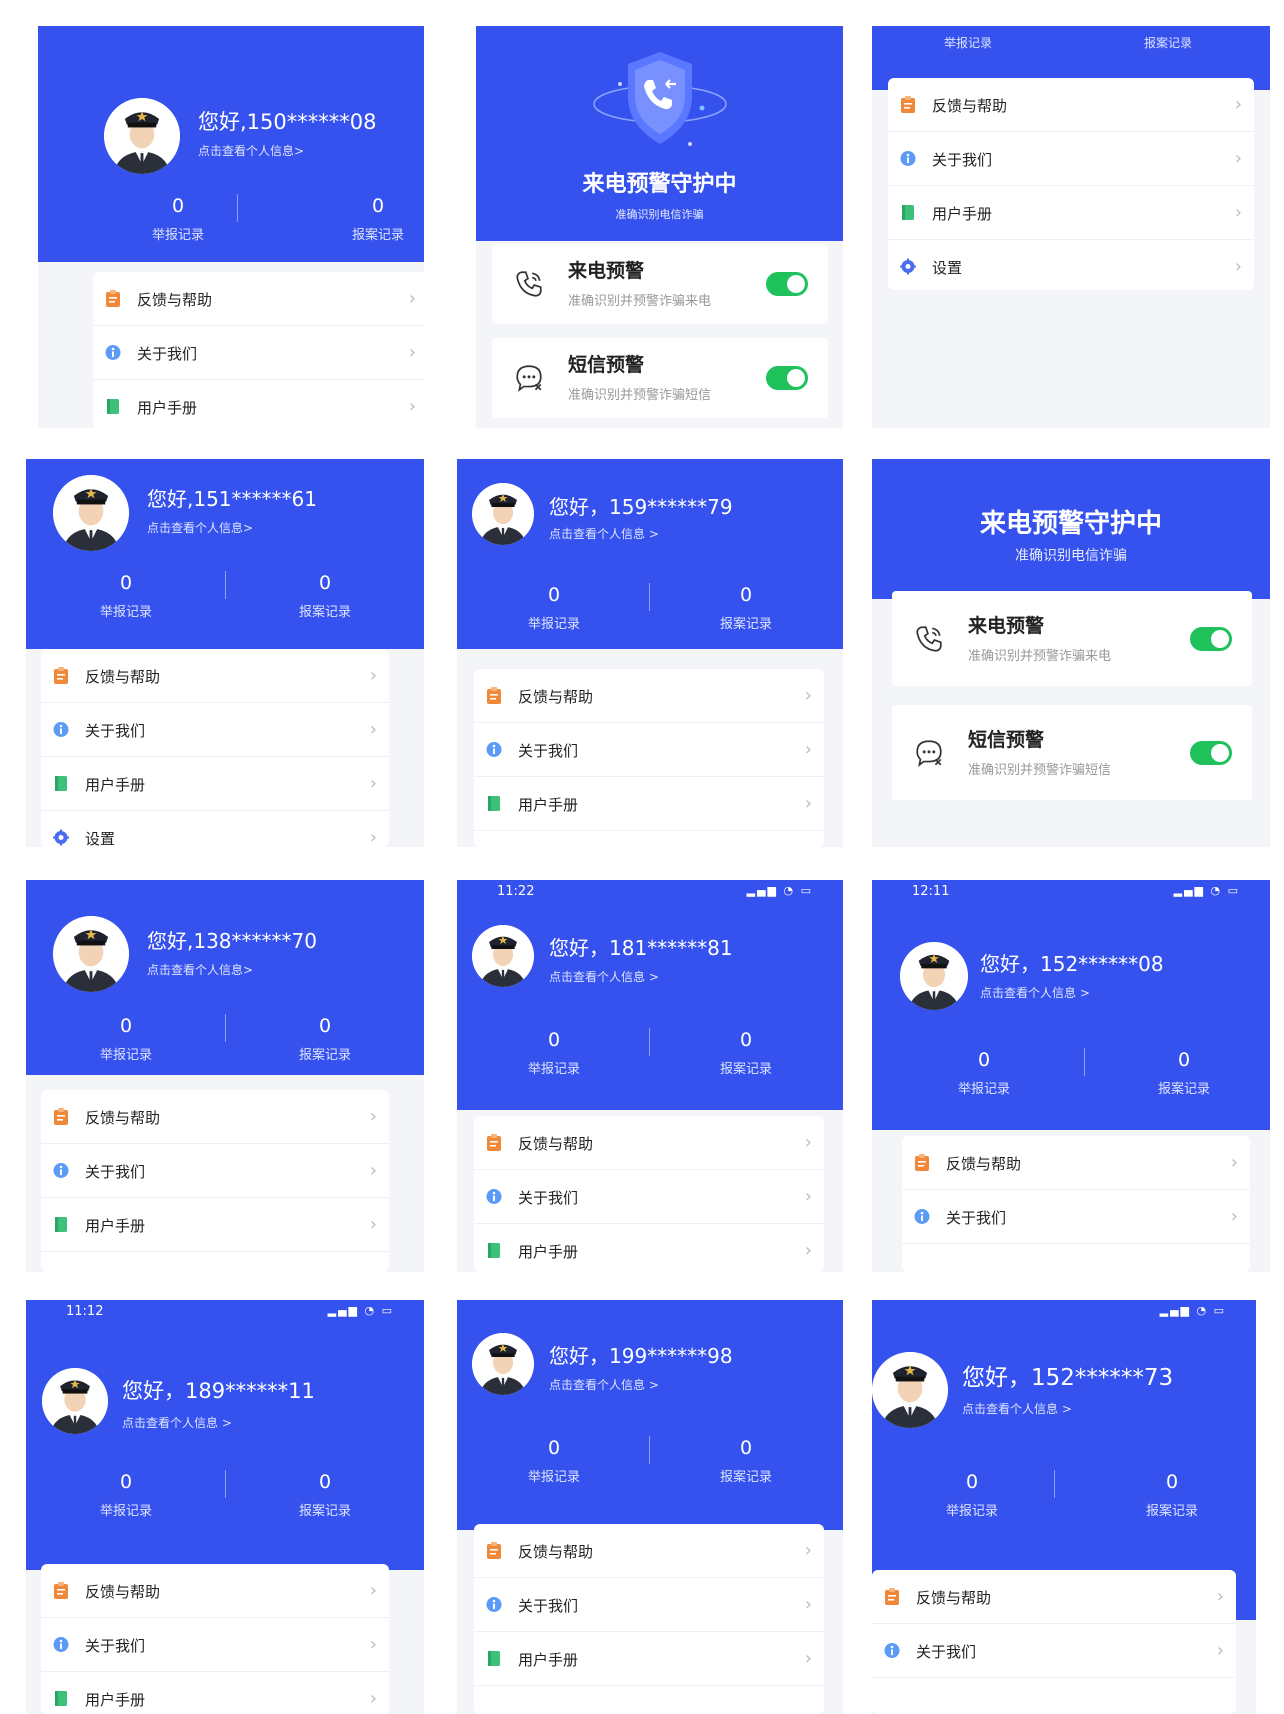 The width and height of the screenshot is (1284, 1714). What do you see at coordinates (115, 1226) in the screenshot?
I see `menu-item-label: 用户手册` at bounding box center [115, 1226].